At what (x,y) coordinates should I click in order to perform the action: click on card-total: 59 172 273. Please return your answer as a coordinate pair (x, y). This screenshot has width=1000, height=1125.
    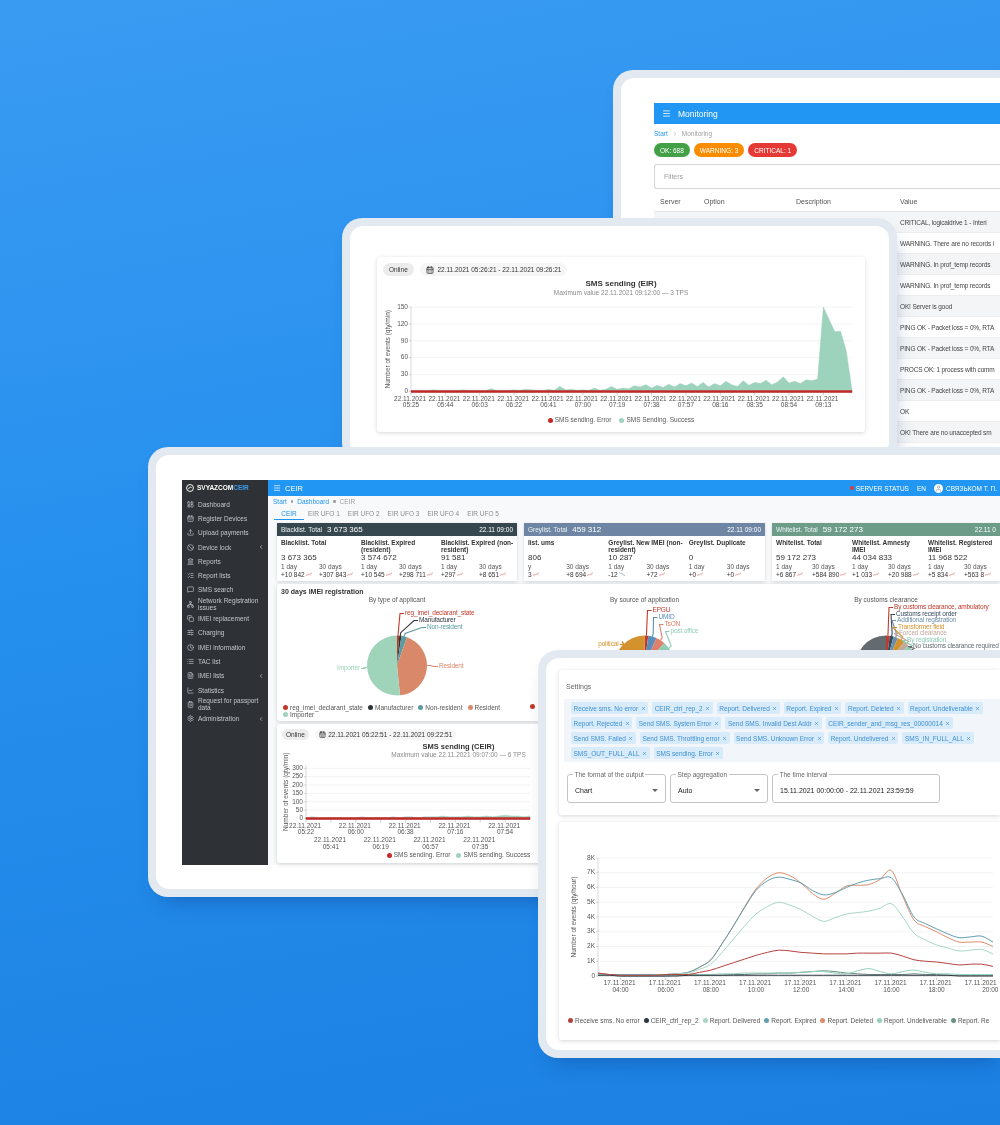
    Looking at the image, I should click on (842, 529).